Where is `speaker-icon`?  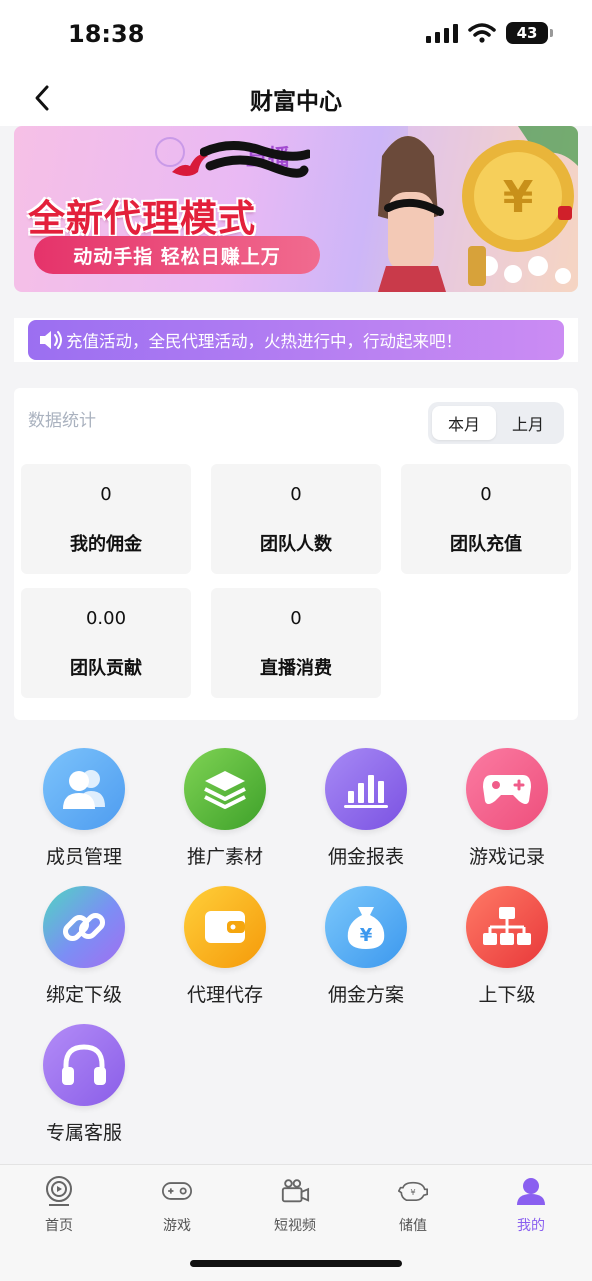 speaker-icon is located at coordinates (51, 340).